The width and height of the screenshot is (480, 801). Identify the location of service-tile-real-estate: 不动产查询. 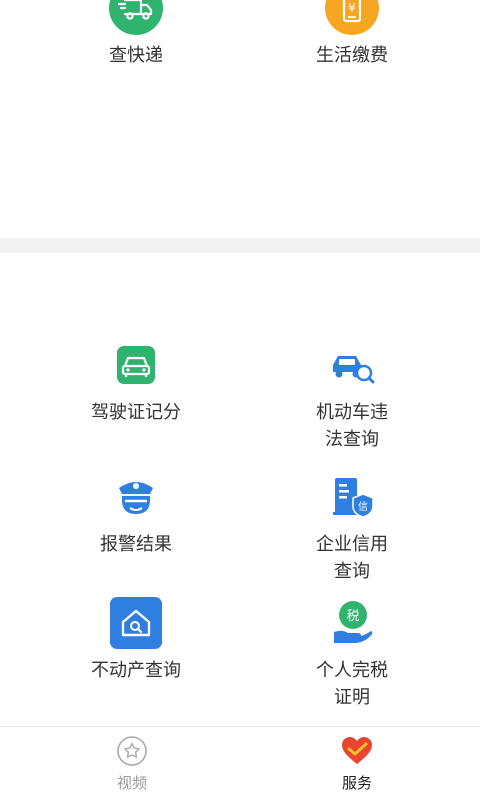
(136, 640).